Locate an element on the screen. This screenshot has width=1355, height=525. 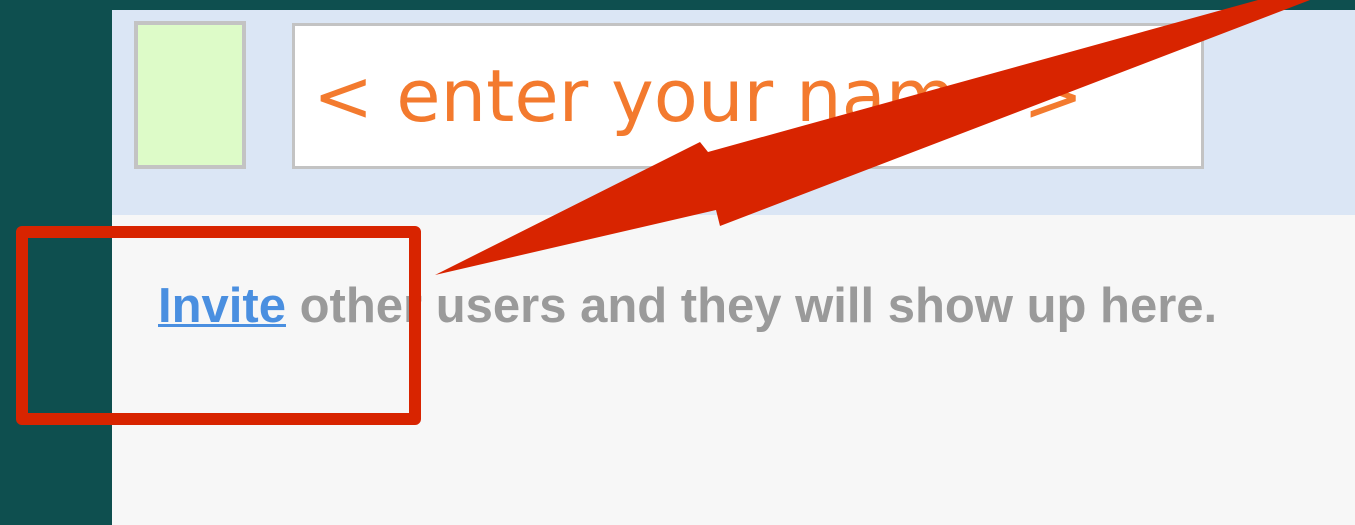
user-color-swatch is located at coordinates (190, 95).